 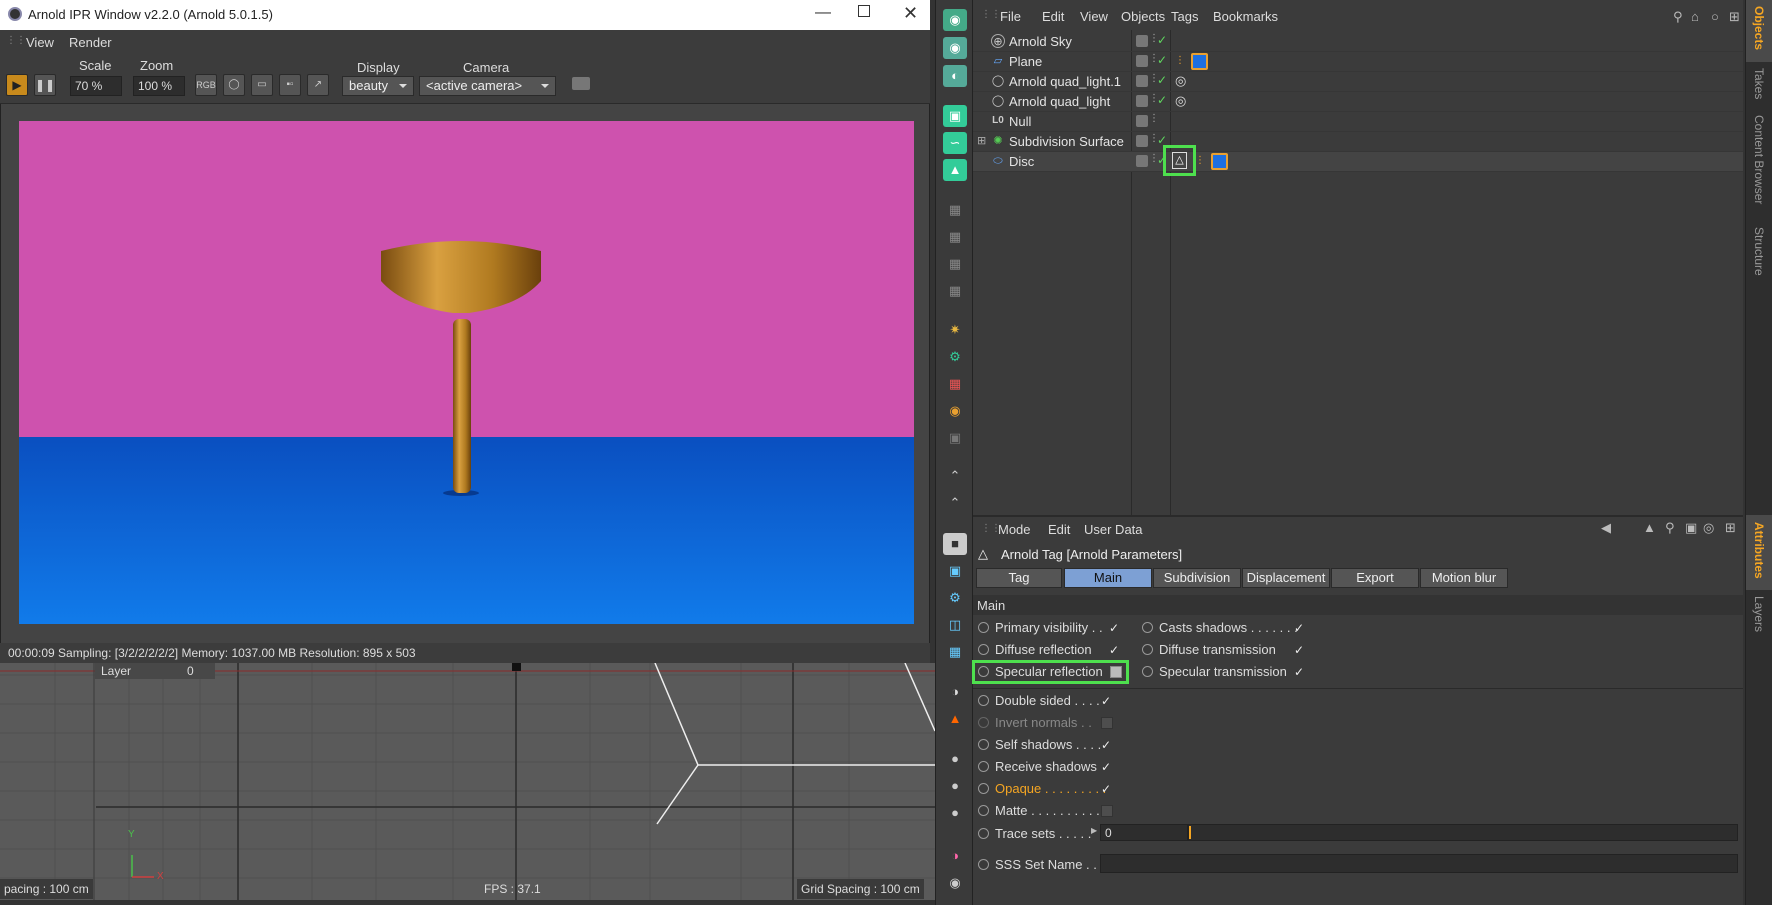 I want to click on frame-icon: ▭, so click(x=262, y=85).